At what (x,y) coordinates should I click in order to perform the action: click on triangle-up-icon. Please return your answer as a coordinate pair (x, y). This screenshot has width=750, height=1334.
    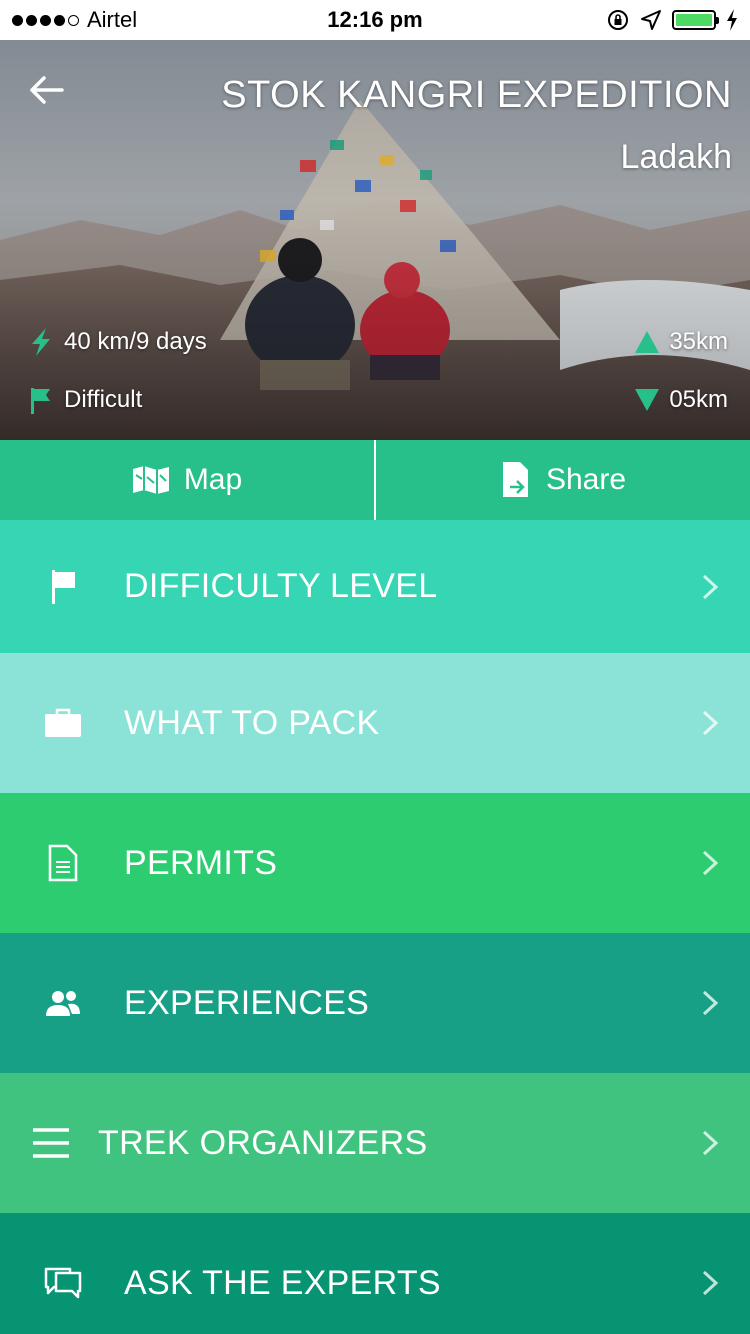
    Looking at the image, I should click on (647, 342).